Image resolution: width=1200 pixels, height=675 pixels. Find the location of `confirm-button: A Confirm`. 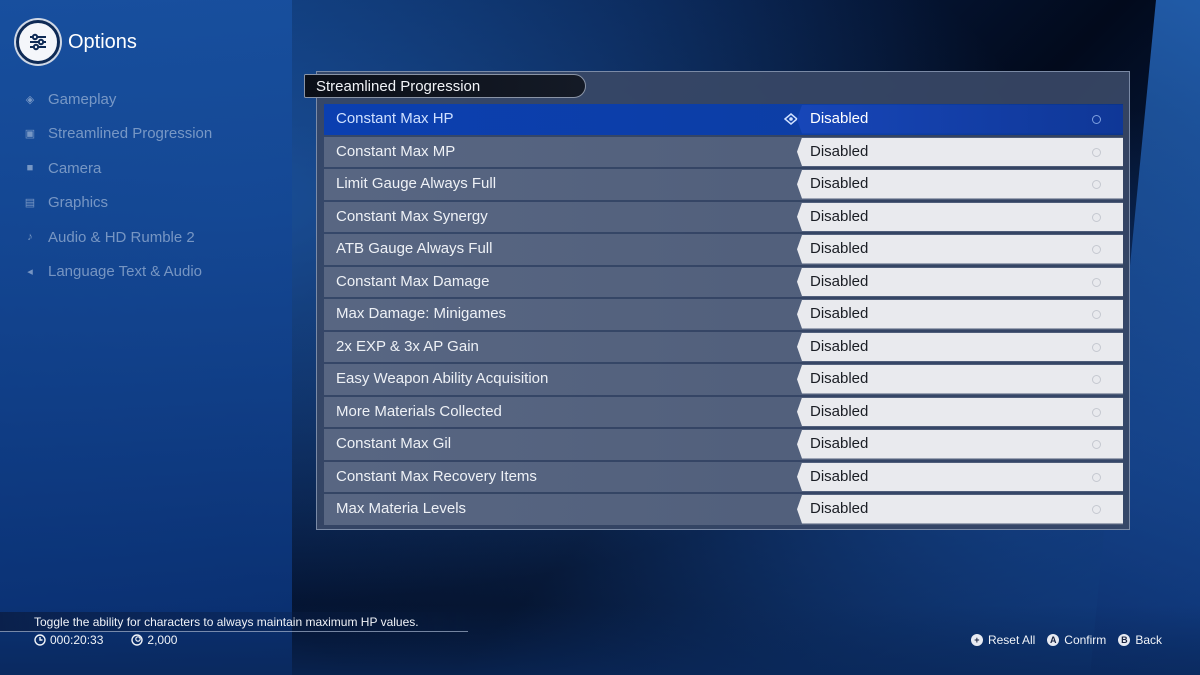

confirm-button: A Confirm is located at coordinates (1076, 640).